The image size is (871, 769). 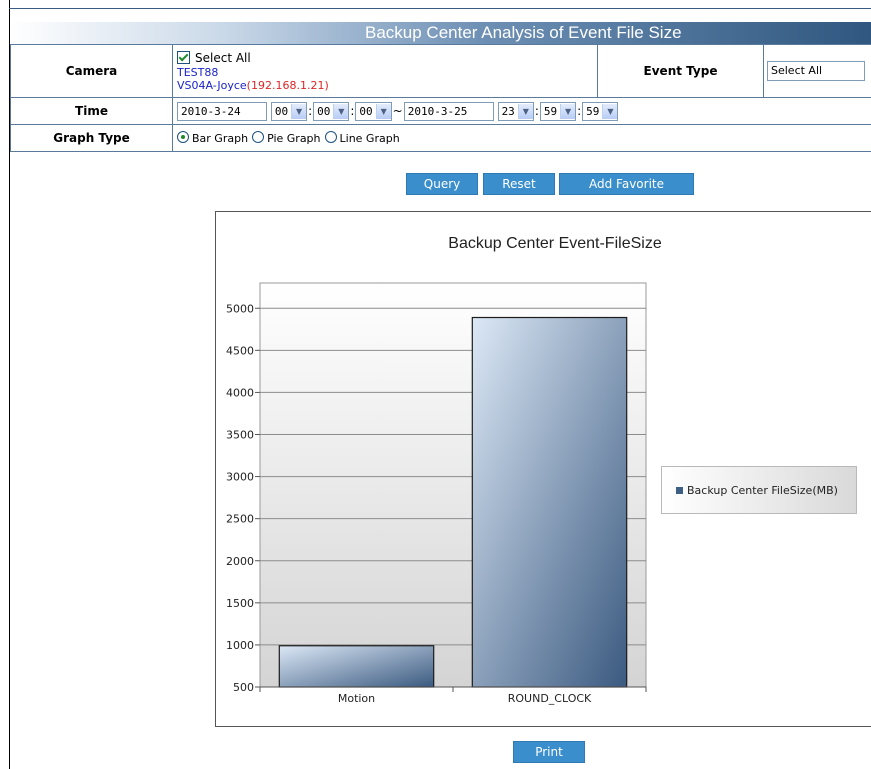 I want to click on camera-label: Camera, so click(x=91, y=71).